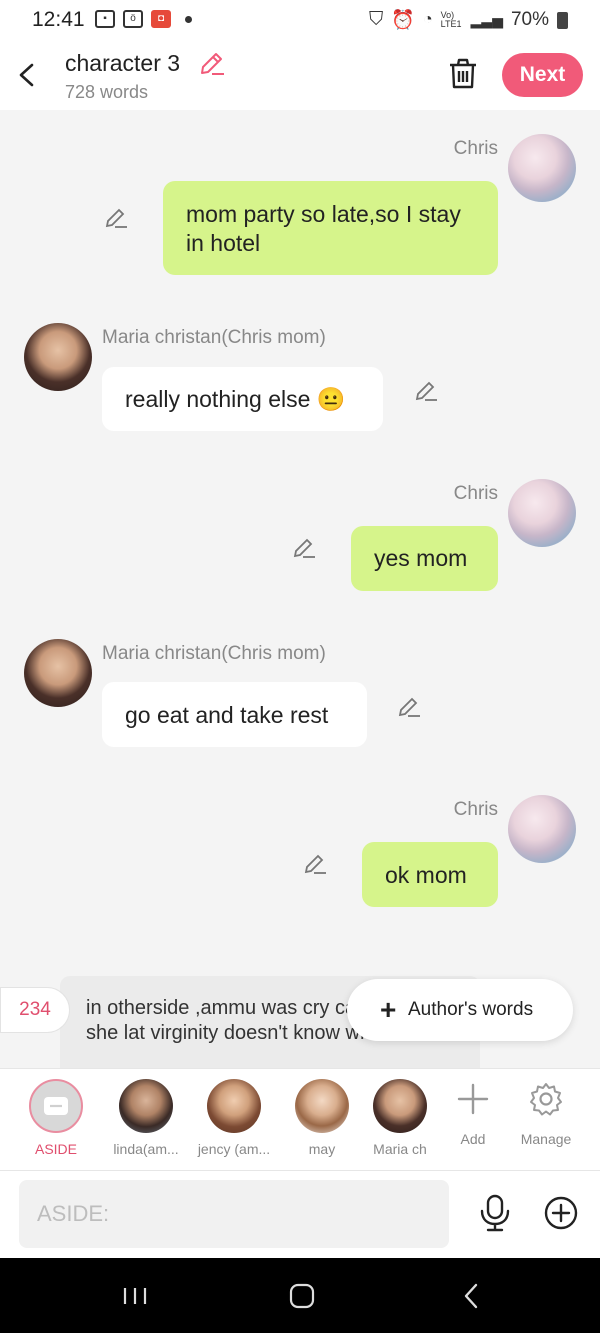 The height and width of the screenshot is (1333, 600). What do you see at coordinates (471, 1009) in the screenshot?
I see `authors-words-label: Author's words` at bounding box center [471, 1009].